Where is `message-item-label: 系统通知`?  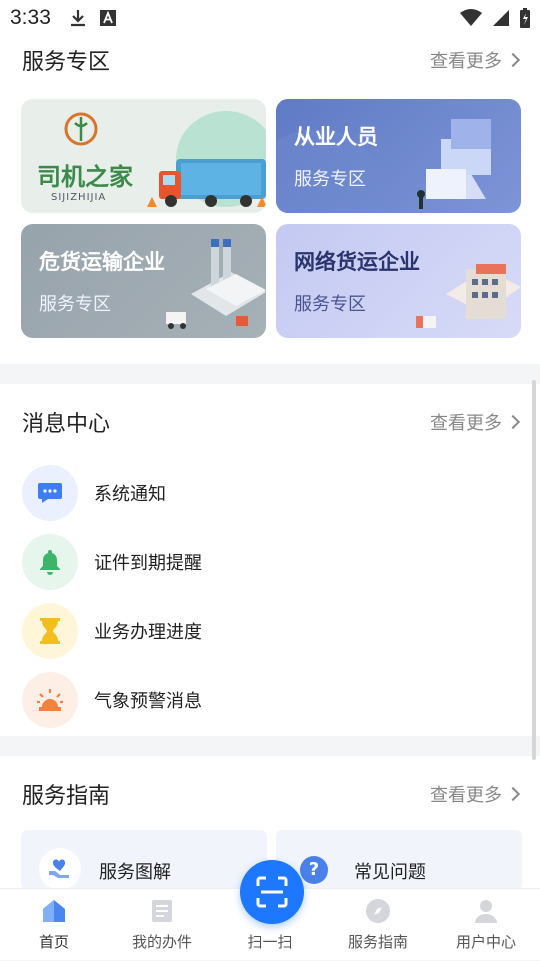 message-item-label: 系统通知 is located at coordinates (130, 494).